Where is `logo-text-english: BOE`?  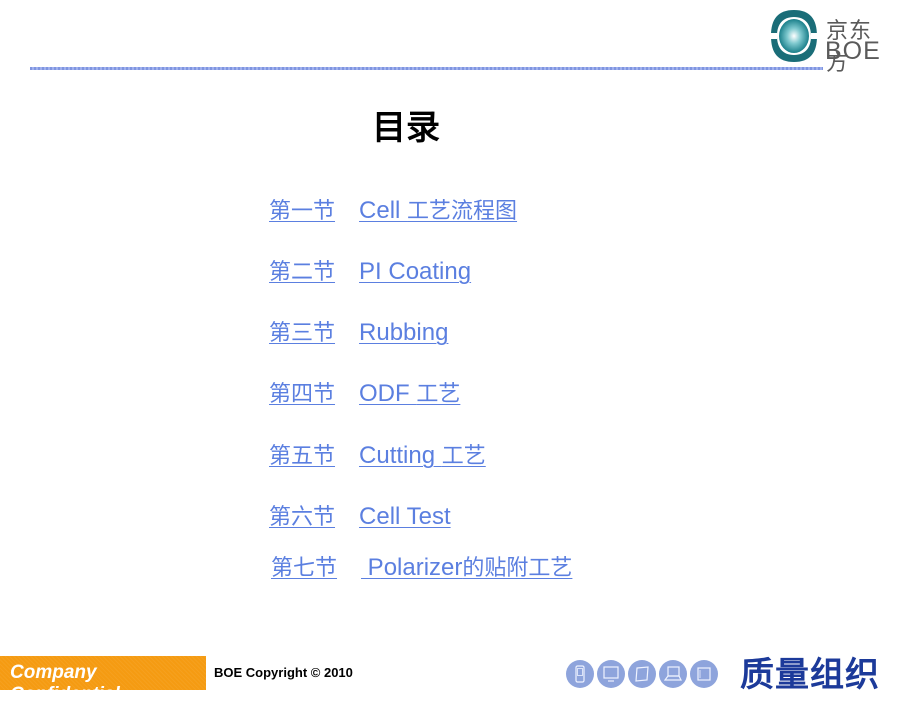 logo-text-english: BOE is located at coordinates (853, 51).